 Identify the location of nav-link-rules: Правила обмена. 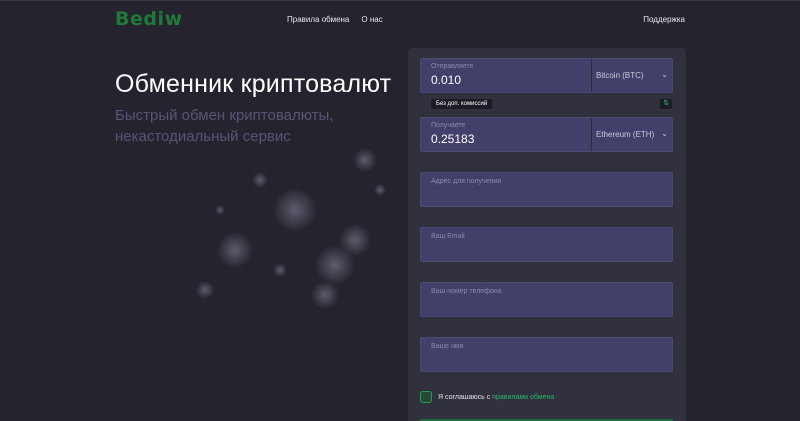
(318, 19).